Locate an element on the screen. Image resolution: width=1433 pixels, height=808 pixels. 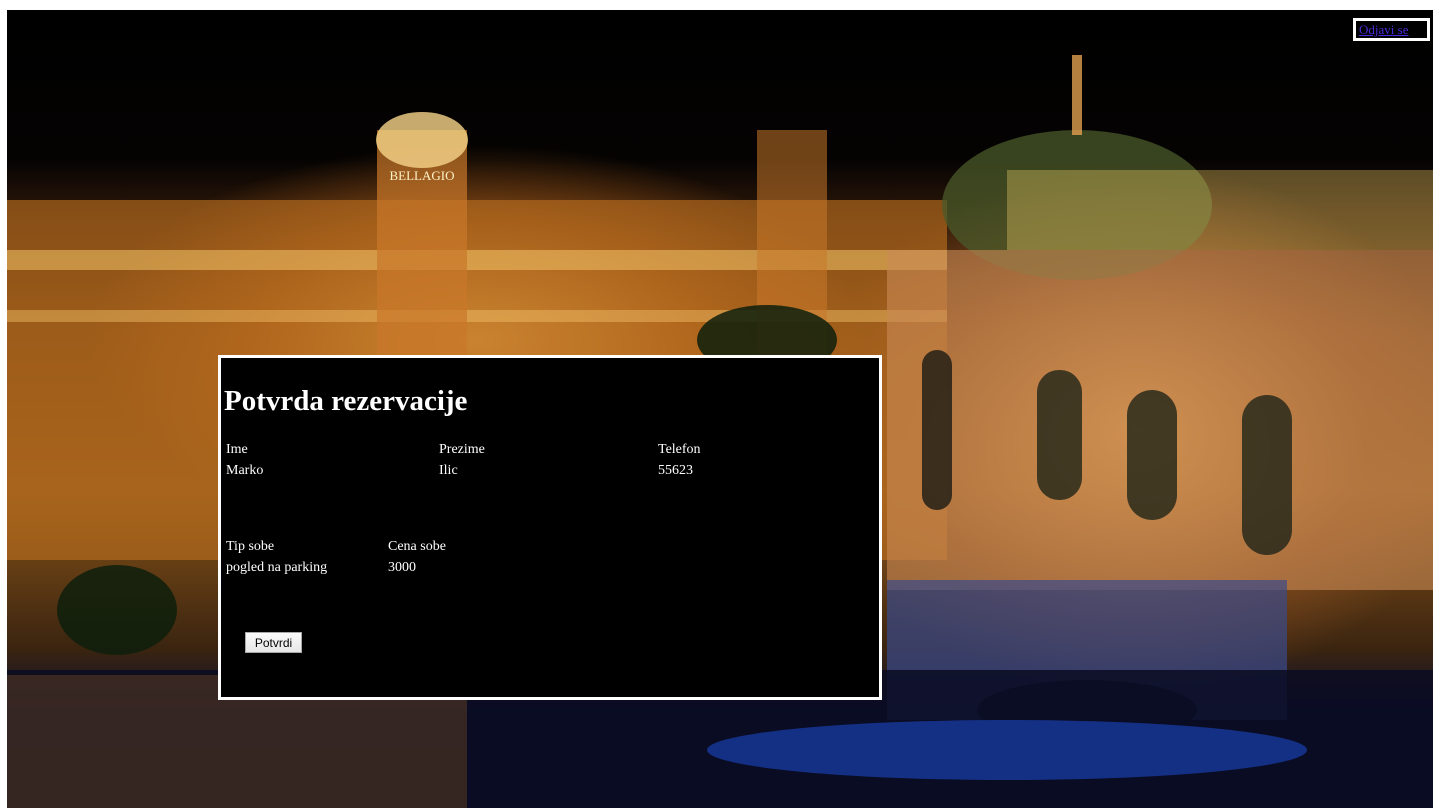
panel-title: Potvrda rezervacije is located at coordinates (346, 401).